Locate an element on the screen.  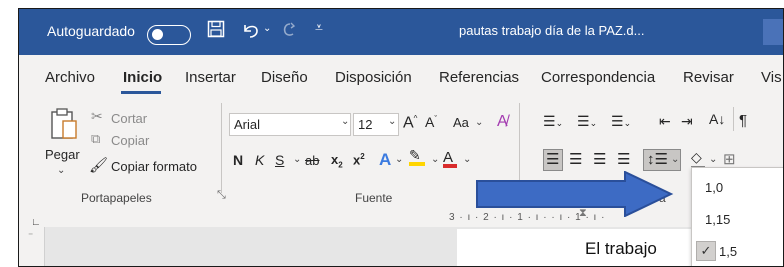
copy-label: Copiar is located at coordinates (130, 140).